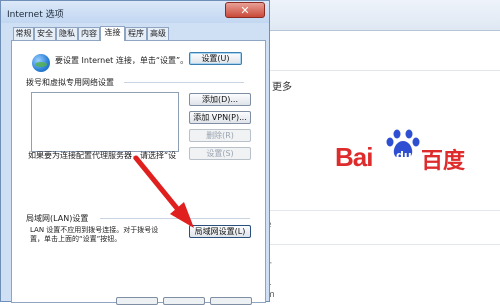 This screenshot has height=305, width=500. I want to click on cancel-button, so click(184, 301).